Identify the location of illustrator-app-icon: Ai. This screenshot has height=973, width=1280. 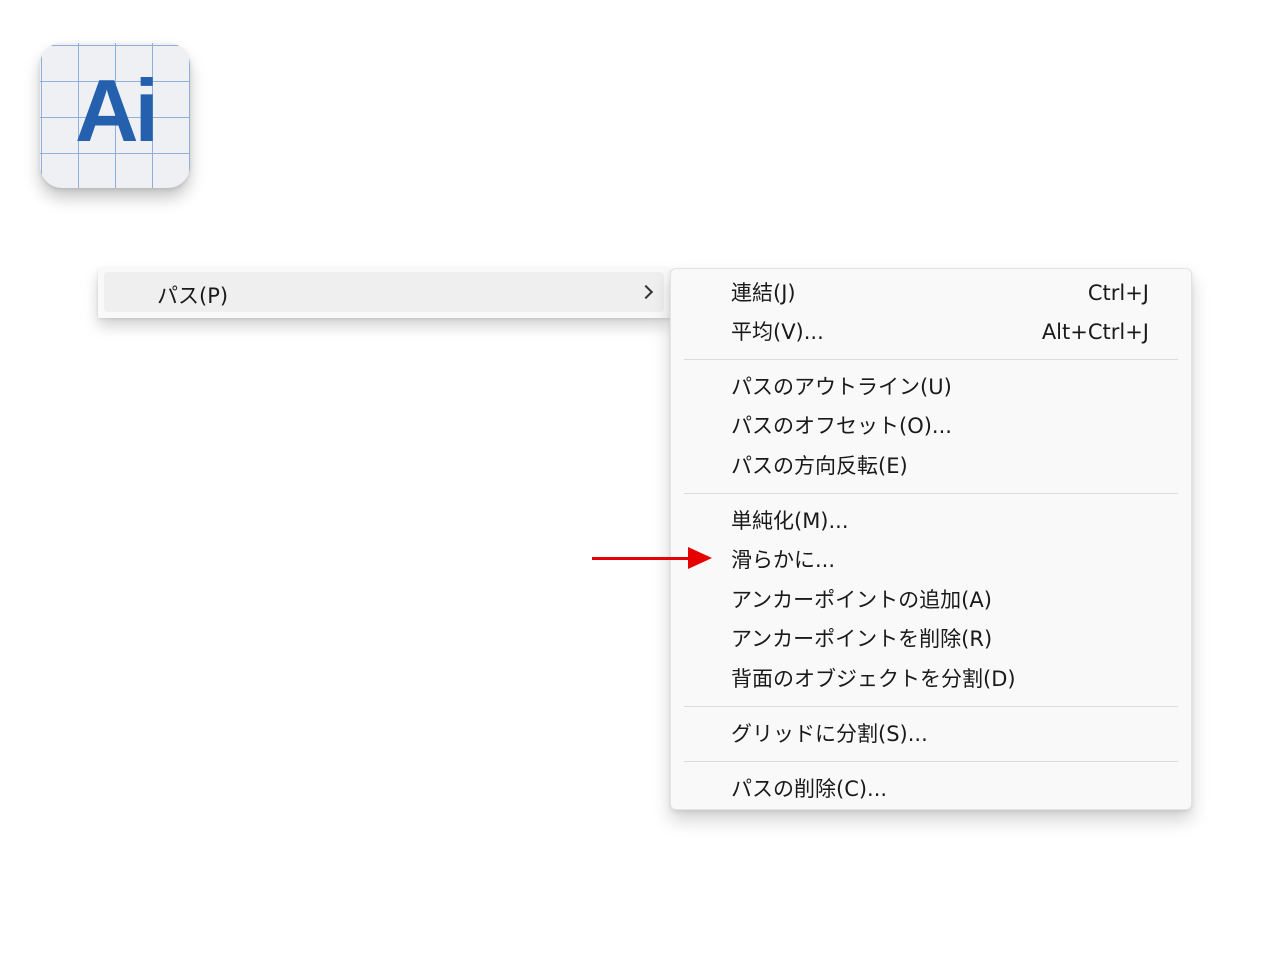
(115, 115).